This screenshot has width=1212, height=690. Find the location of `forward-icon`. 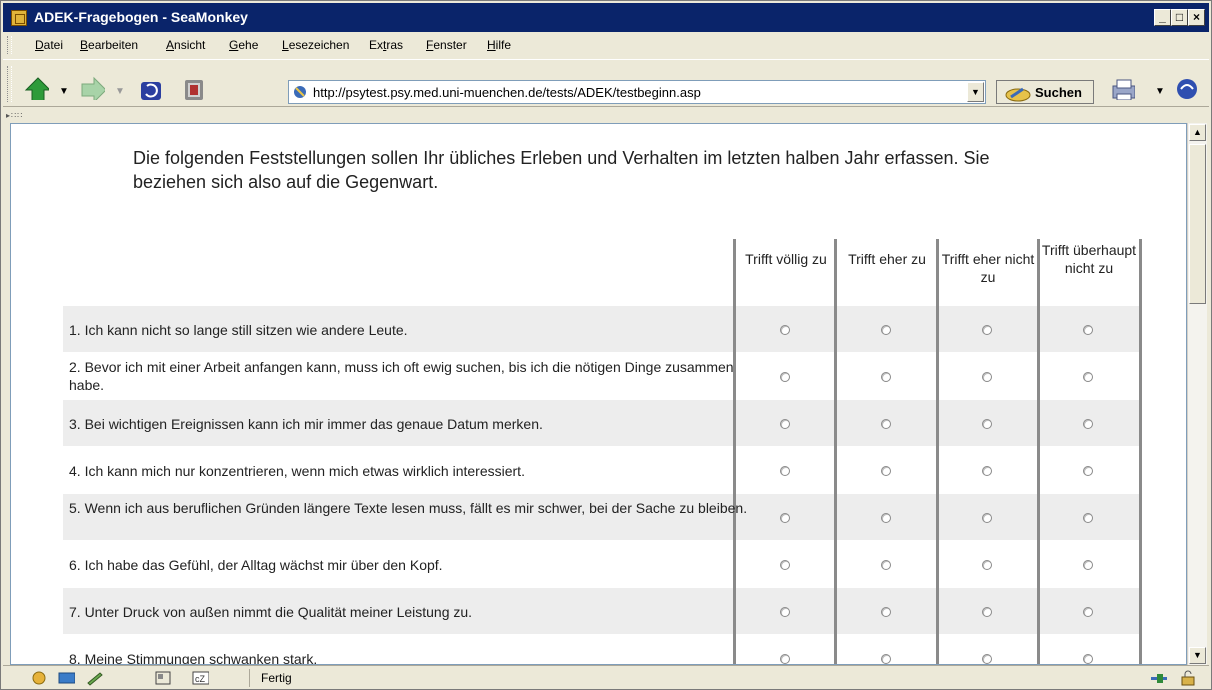

forward-icon is located at coordinates (92, 88).